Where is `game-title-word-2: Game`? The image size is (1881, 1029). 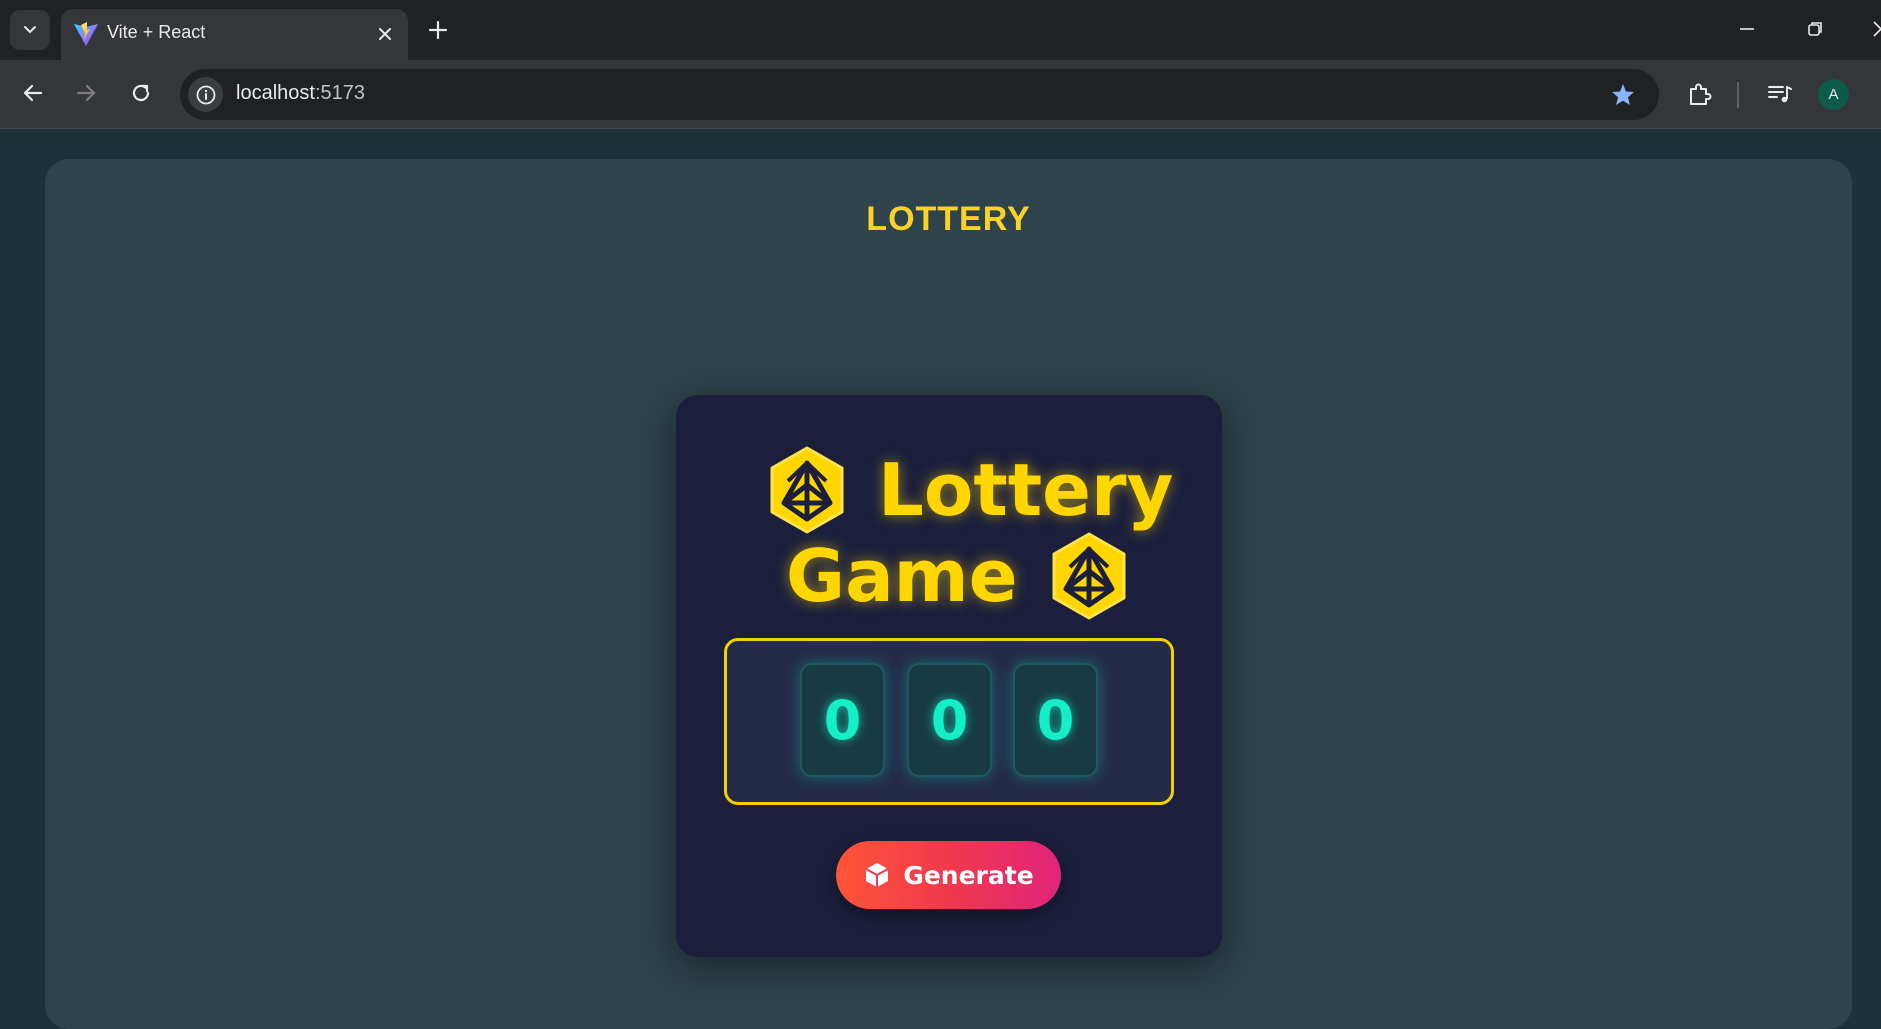
game-title-word-2: Game is located at coordinates (902, 576).